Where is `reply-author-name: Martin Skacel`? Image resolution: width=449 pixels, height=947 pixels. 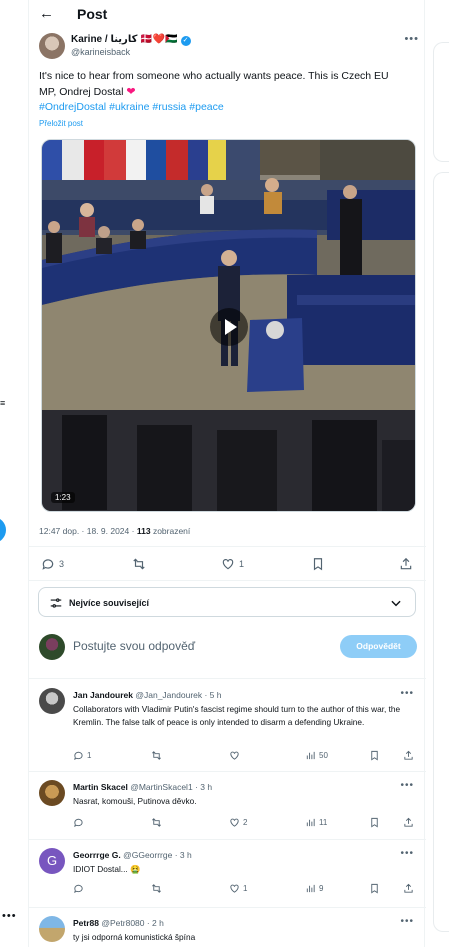
reply-author-name: Martin Skacel is located at coordinates (100, 787).